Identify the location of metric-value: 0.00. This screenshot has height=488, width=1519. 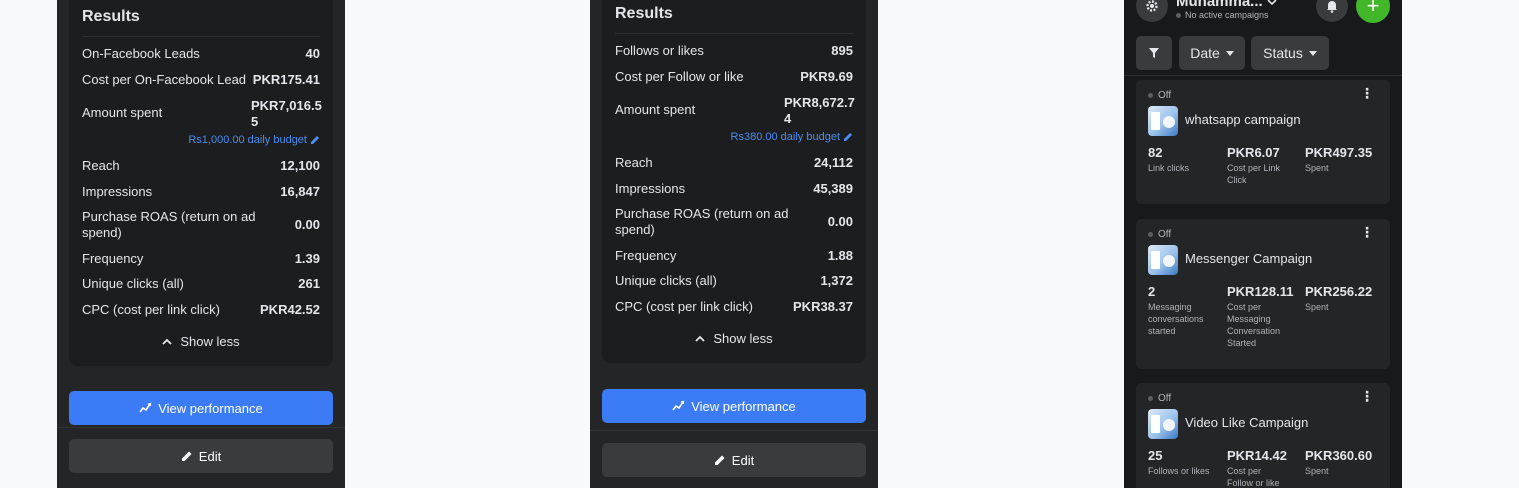
(840, 221).